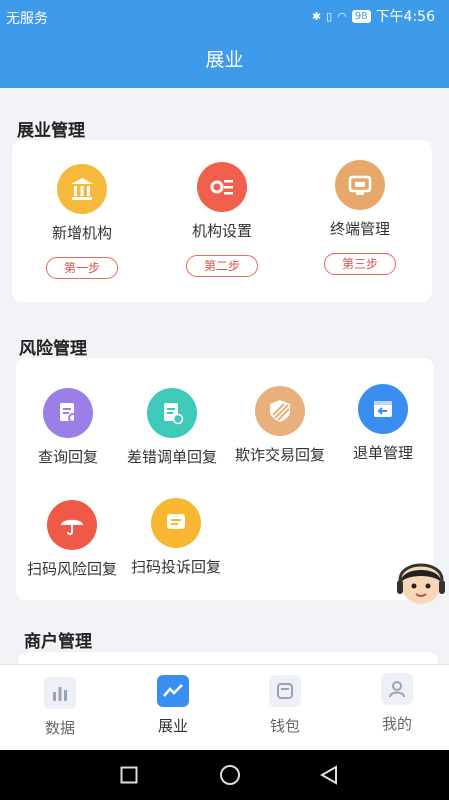 This screenshot has height=800, width=449. I want to click on status-icons: ✱ ▯ ◠ 98 下午4:56, so click(373, 16).